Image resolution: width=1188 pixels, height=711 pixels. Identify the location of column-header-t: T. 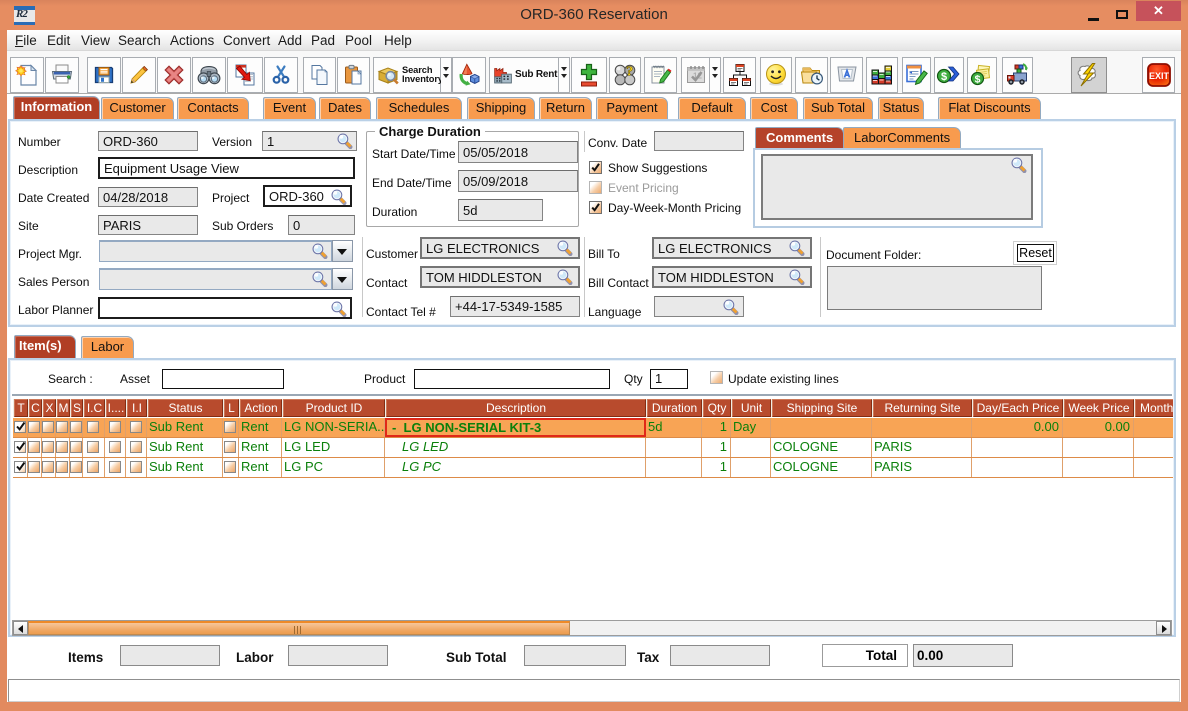
(21, 408).